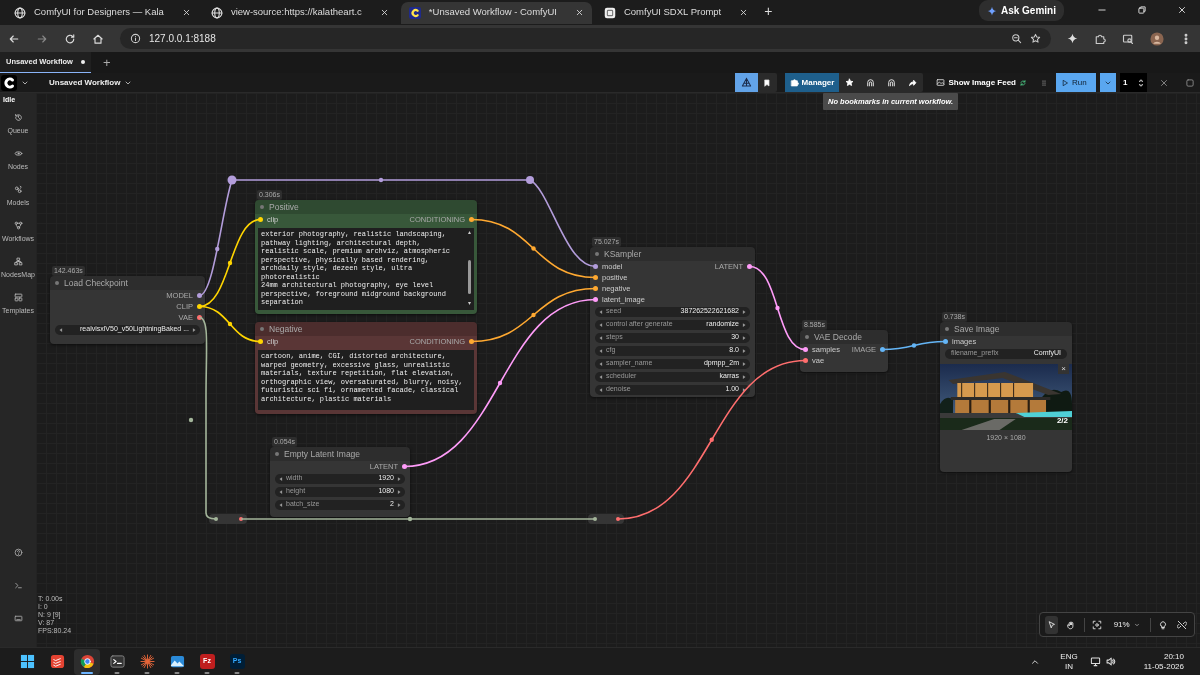  What do you see at coordinates (18, 618) in the screenshot?
I see `keyboard-icon` at bounding box center [18, 618].